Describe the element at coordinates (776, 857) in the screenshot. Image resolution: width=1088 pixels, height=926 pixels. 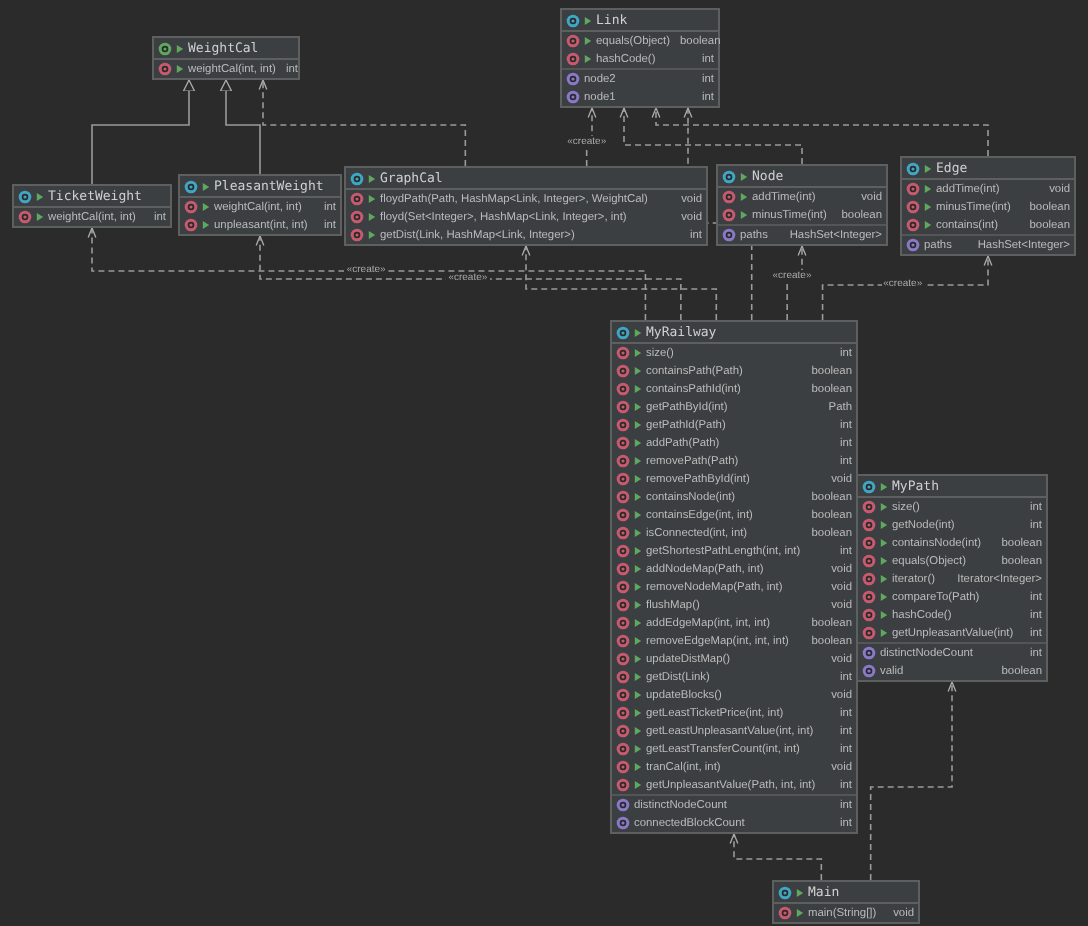
I see `dependency-arrow` at that location.